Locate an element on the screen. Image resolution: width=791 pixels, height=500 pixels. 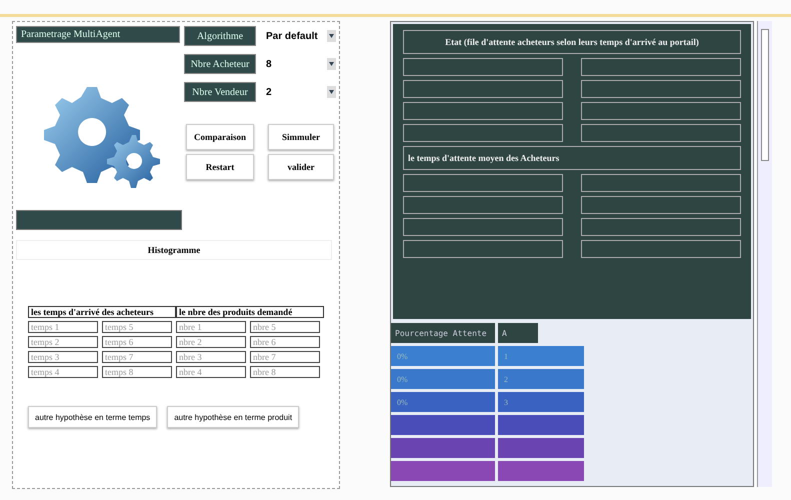
column-header: les temps d'arrivé des acheteurs is located at coordinates (102, 312).